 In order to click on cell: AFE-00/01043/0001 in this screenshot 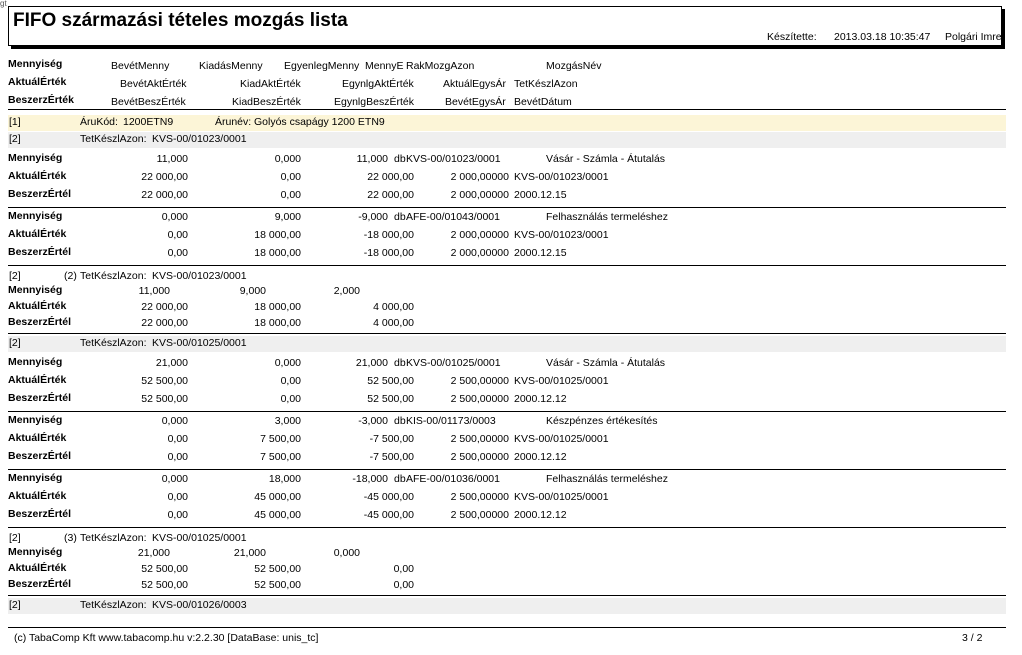, I will do `click(453, 217)`.